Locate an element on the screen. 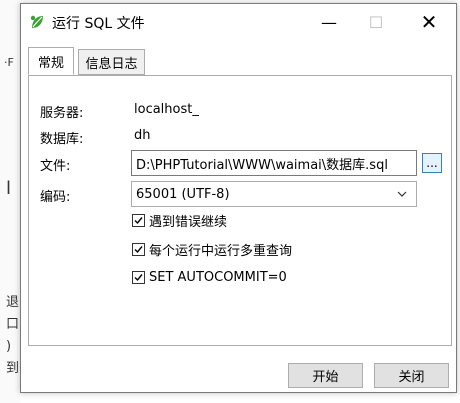  checkbox-autocommit is located at coordinates (138, 277).